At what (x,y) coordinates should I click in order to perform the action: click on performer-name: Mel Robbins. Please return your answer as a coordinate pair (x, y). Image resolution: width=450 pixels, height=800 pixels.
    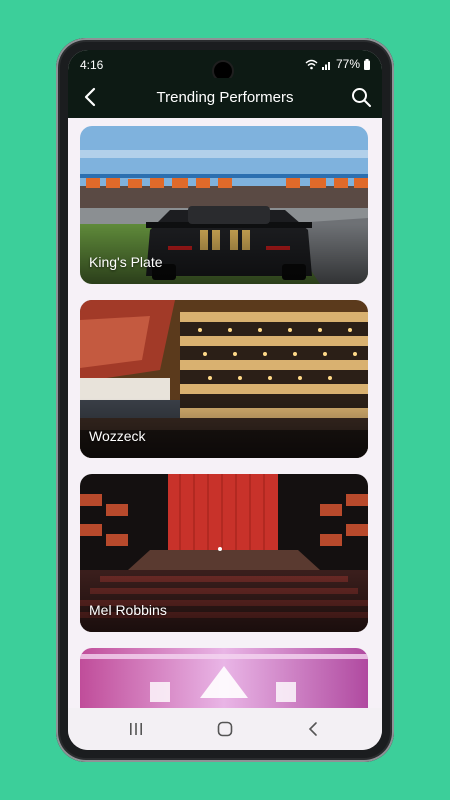
    Looking at the image, I should click on (128, 610).